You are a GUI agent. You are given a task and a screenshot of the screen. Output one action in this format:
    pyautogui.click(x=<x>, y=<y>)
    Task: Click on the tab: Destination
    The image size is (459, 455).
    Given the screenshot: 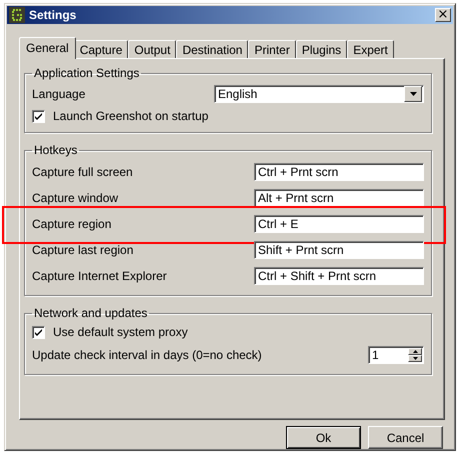 What is the action you would take?
    pyautogui.click(x=212, y=49)
    